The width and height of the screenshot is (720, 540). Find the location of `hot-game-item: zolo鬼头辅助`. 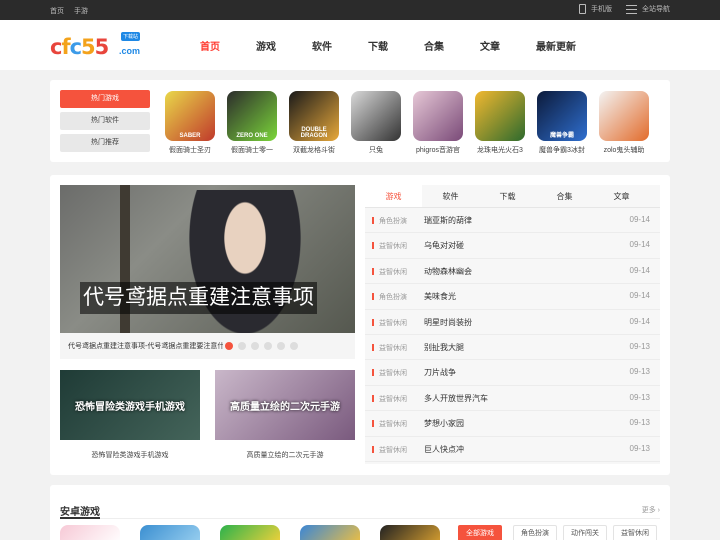

hot-game-item: zolo鬼头辅助 is located at coordinates (624, 123).